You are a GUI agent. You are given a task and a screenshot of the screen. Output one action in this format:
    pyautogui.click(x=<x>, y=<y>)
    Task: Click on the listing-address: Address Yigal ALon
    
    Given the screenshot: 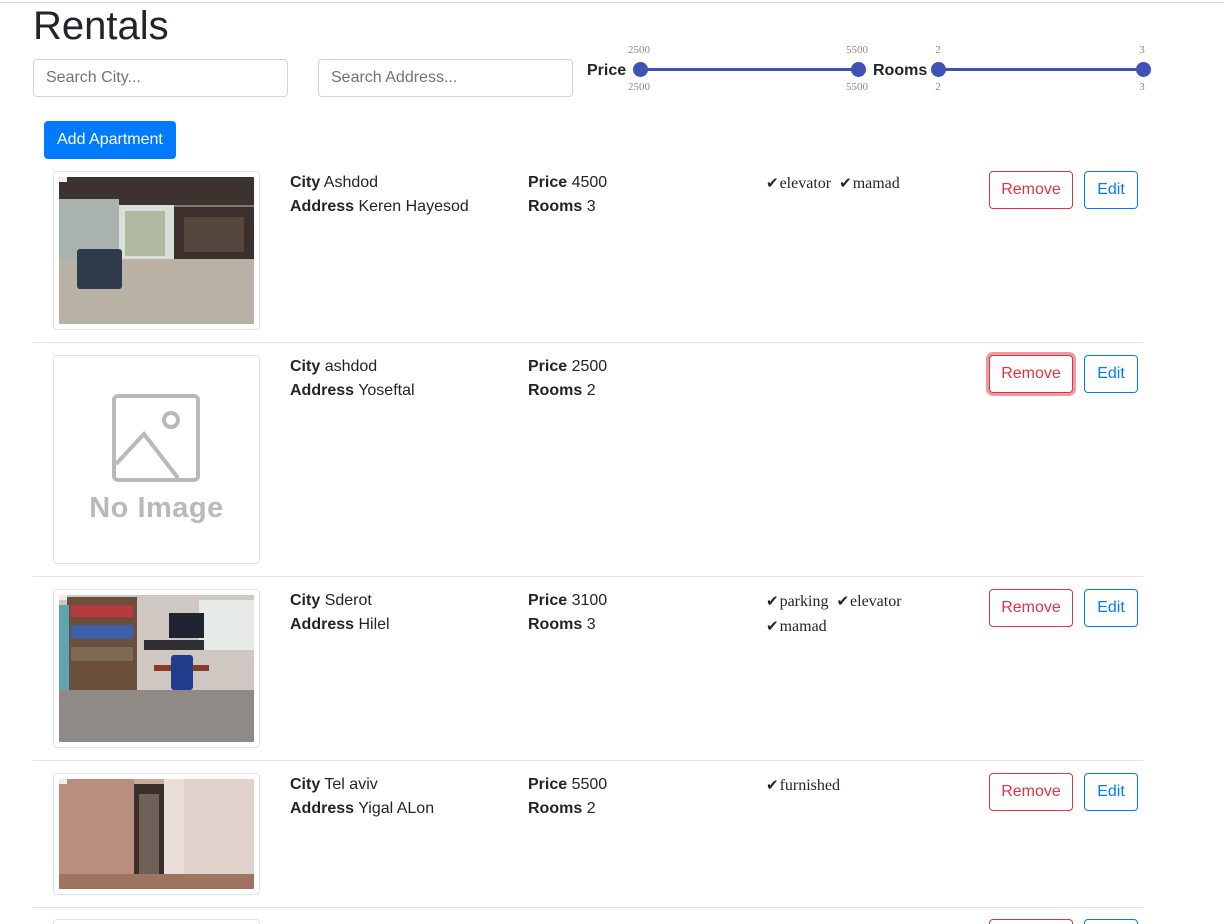 What is the action you would take?
    pyautogui.click(x=362, y=808)
    